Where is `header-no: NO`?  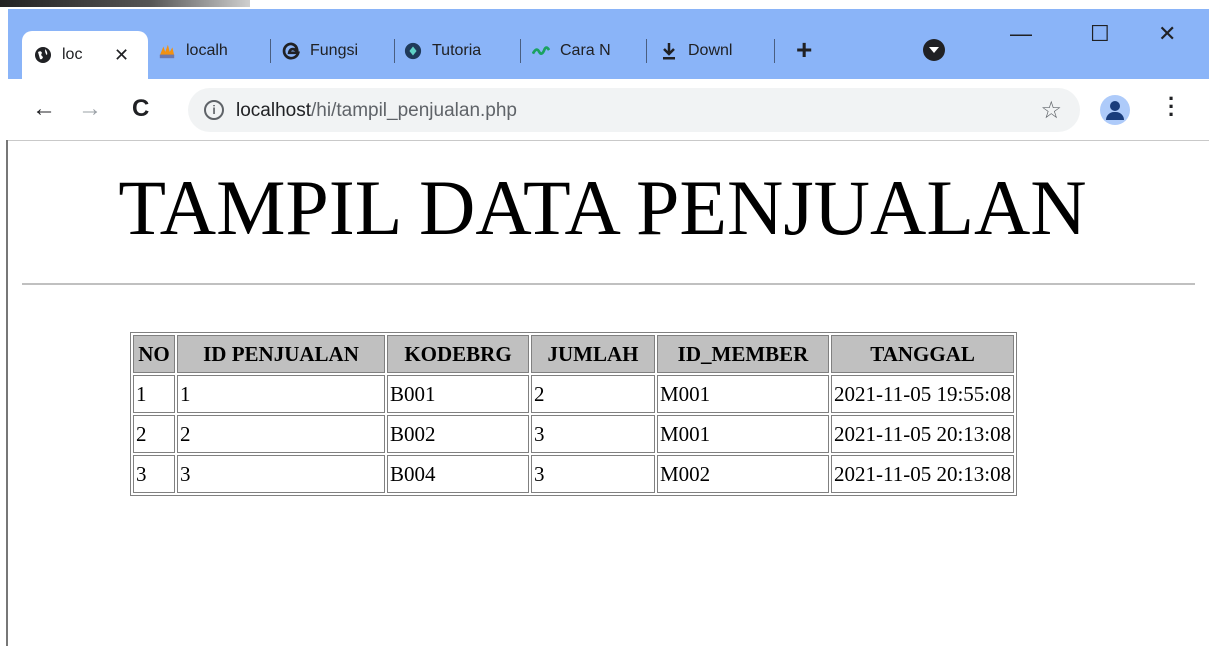
header-no: NO is located at coordinates (154, 354).